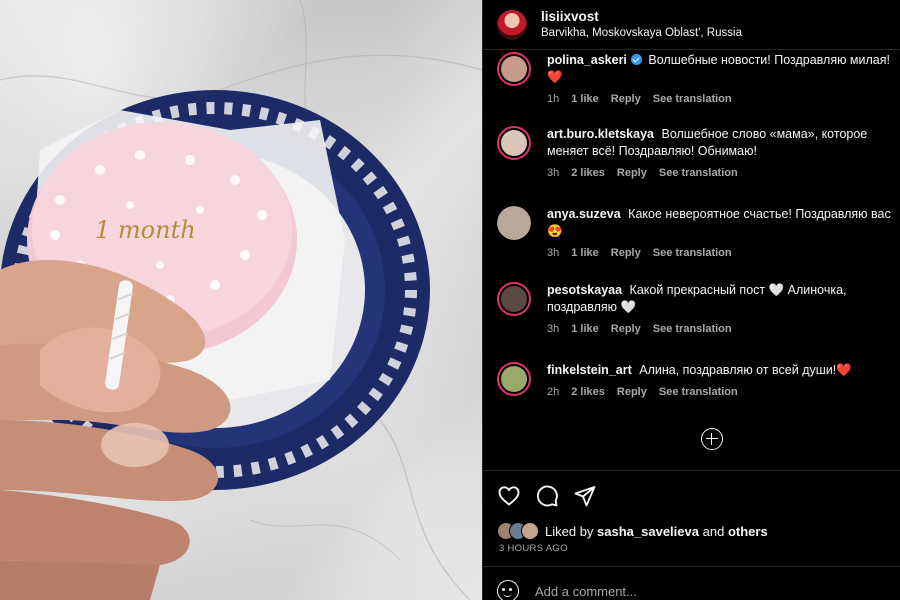 The image size is (900, 600). Describe the element at coordinates (641, 33) in the screenshot. I see `post-location: Barvikha, Moskovskaya Oblast', Russia` at that location.